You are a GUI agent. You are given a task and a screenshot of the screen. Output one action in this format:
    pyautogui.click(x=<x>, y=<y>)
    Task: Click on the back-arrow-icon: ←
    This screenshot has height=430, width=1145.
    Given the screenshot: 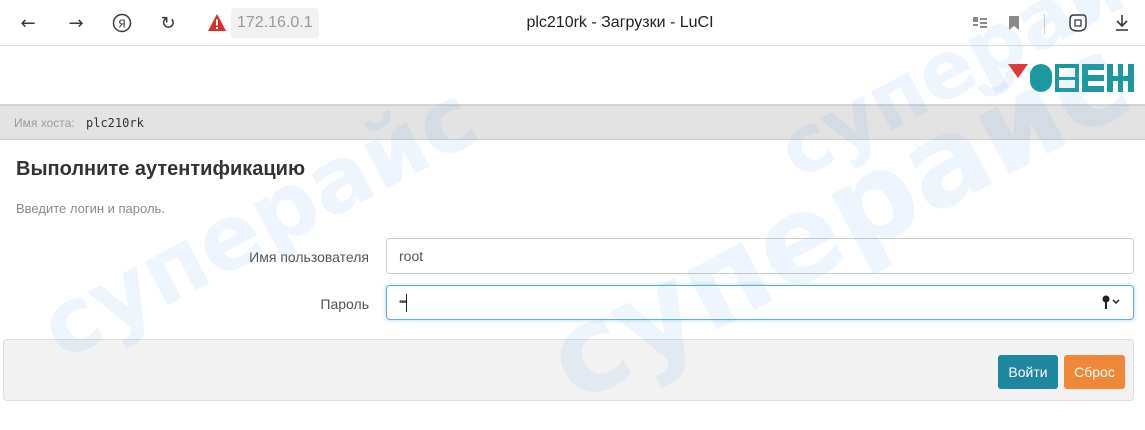 What is the action you would take?
    pyautogui.click(x=28, y=23)
    